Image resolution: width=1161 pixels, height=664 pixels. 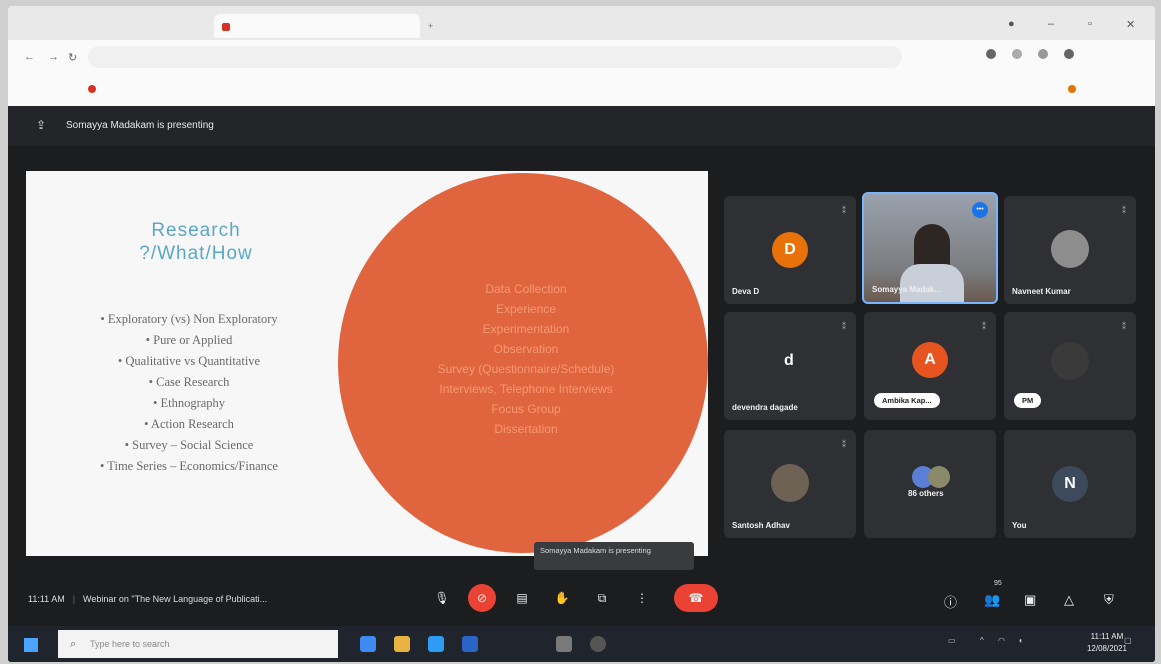 I want to click on others-tile: 86 others, so click(x=930, y=484).